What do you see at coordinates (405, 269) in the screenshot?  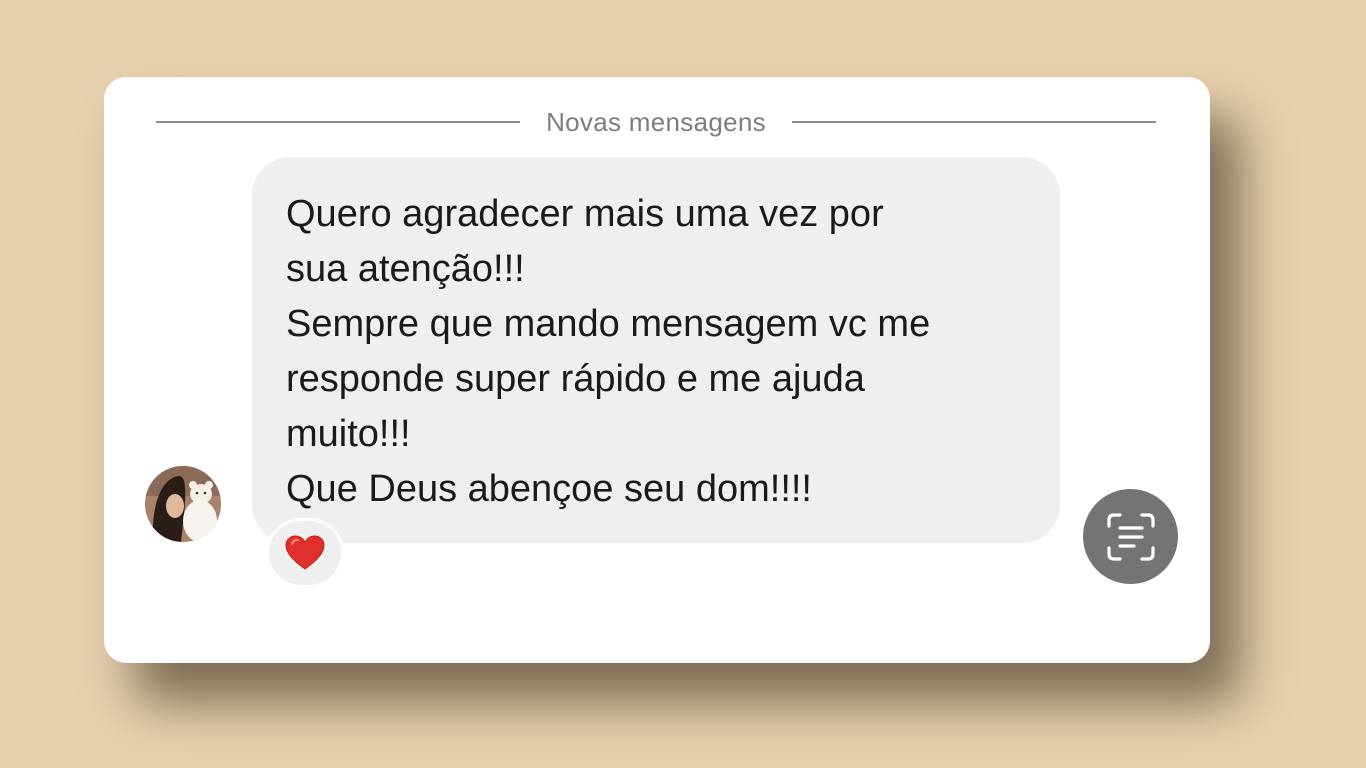 I see `message-line: sua atenção!!!` at bounding box center [405, 269].